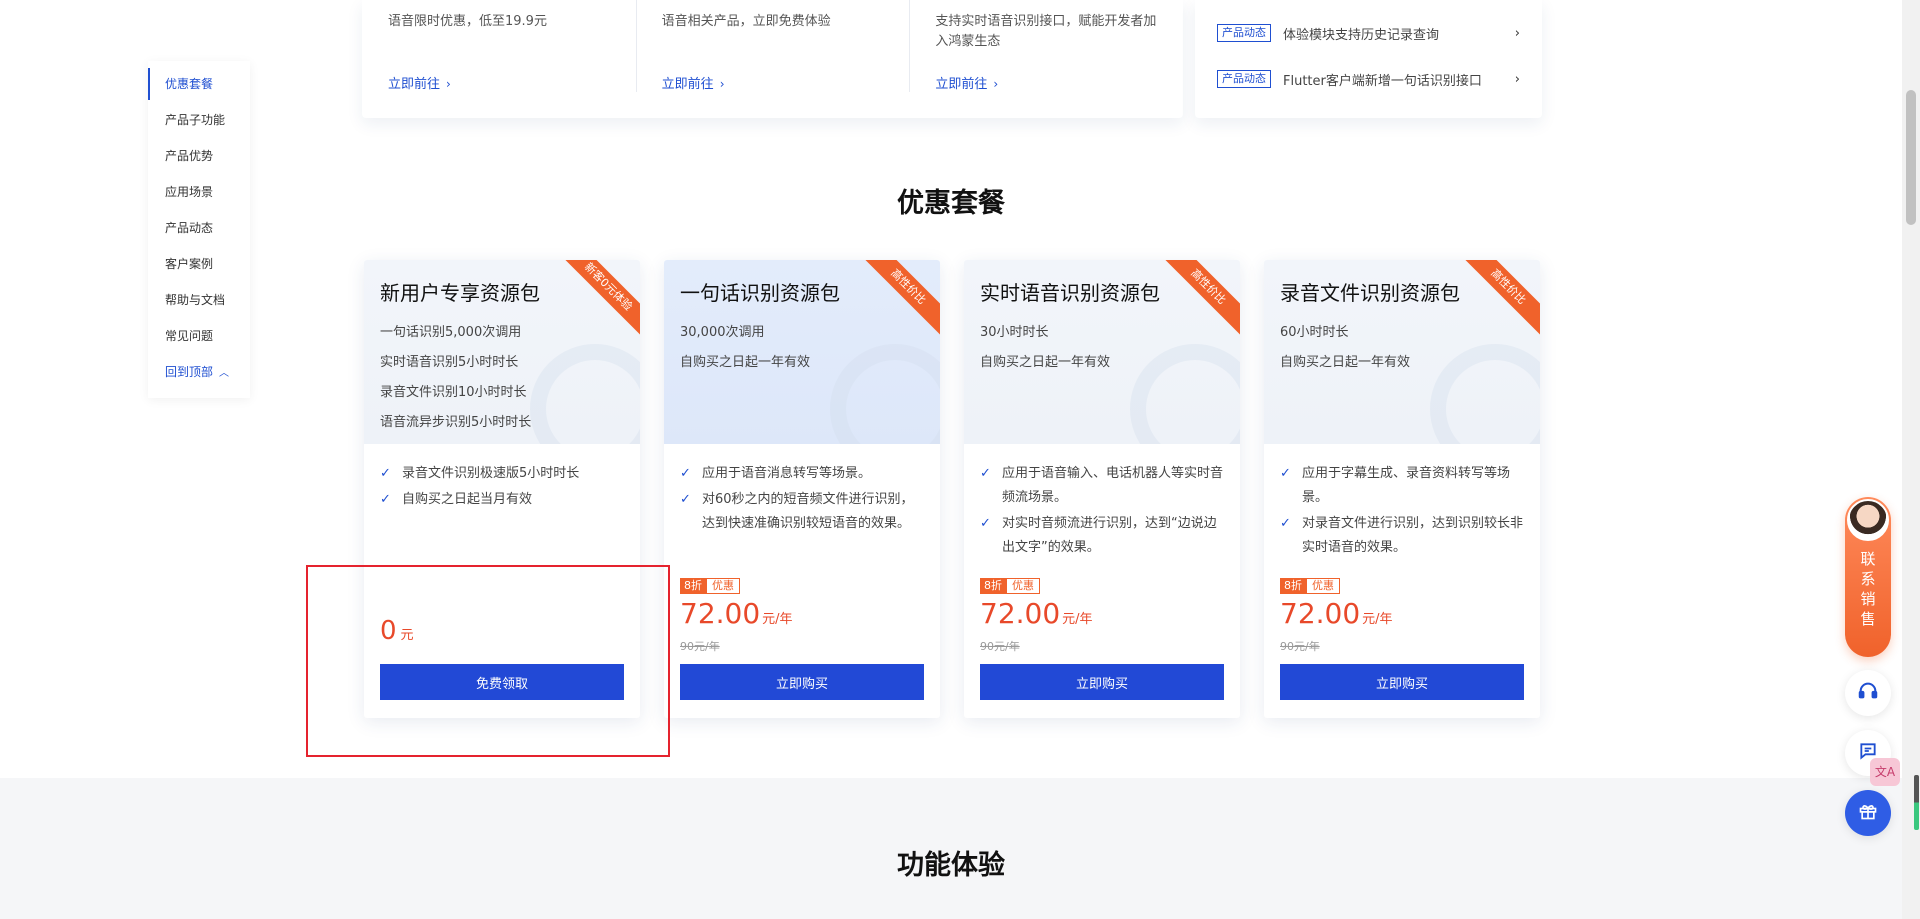  I want to click on promo-desc: 语音限时优惠，低至19.9元, so click(467, 21).